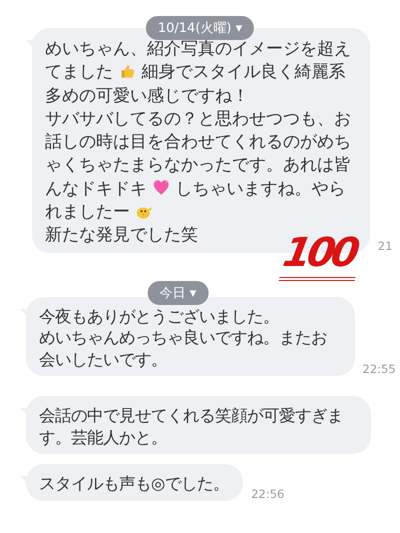 The height and width of the screenshot is (533, 400). I want to click on timestamp: 22:55, so click(379, 369).